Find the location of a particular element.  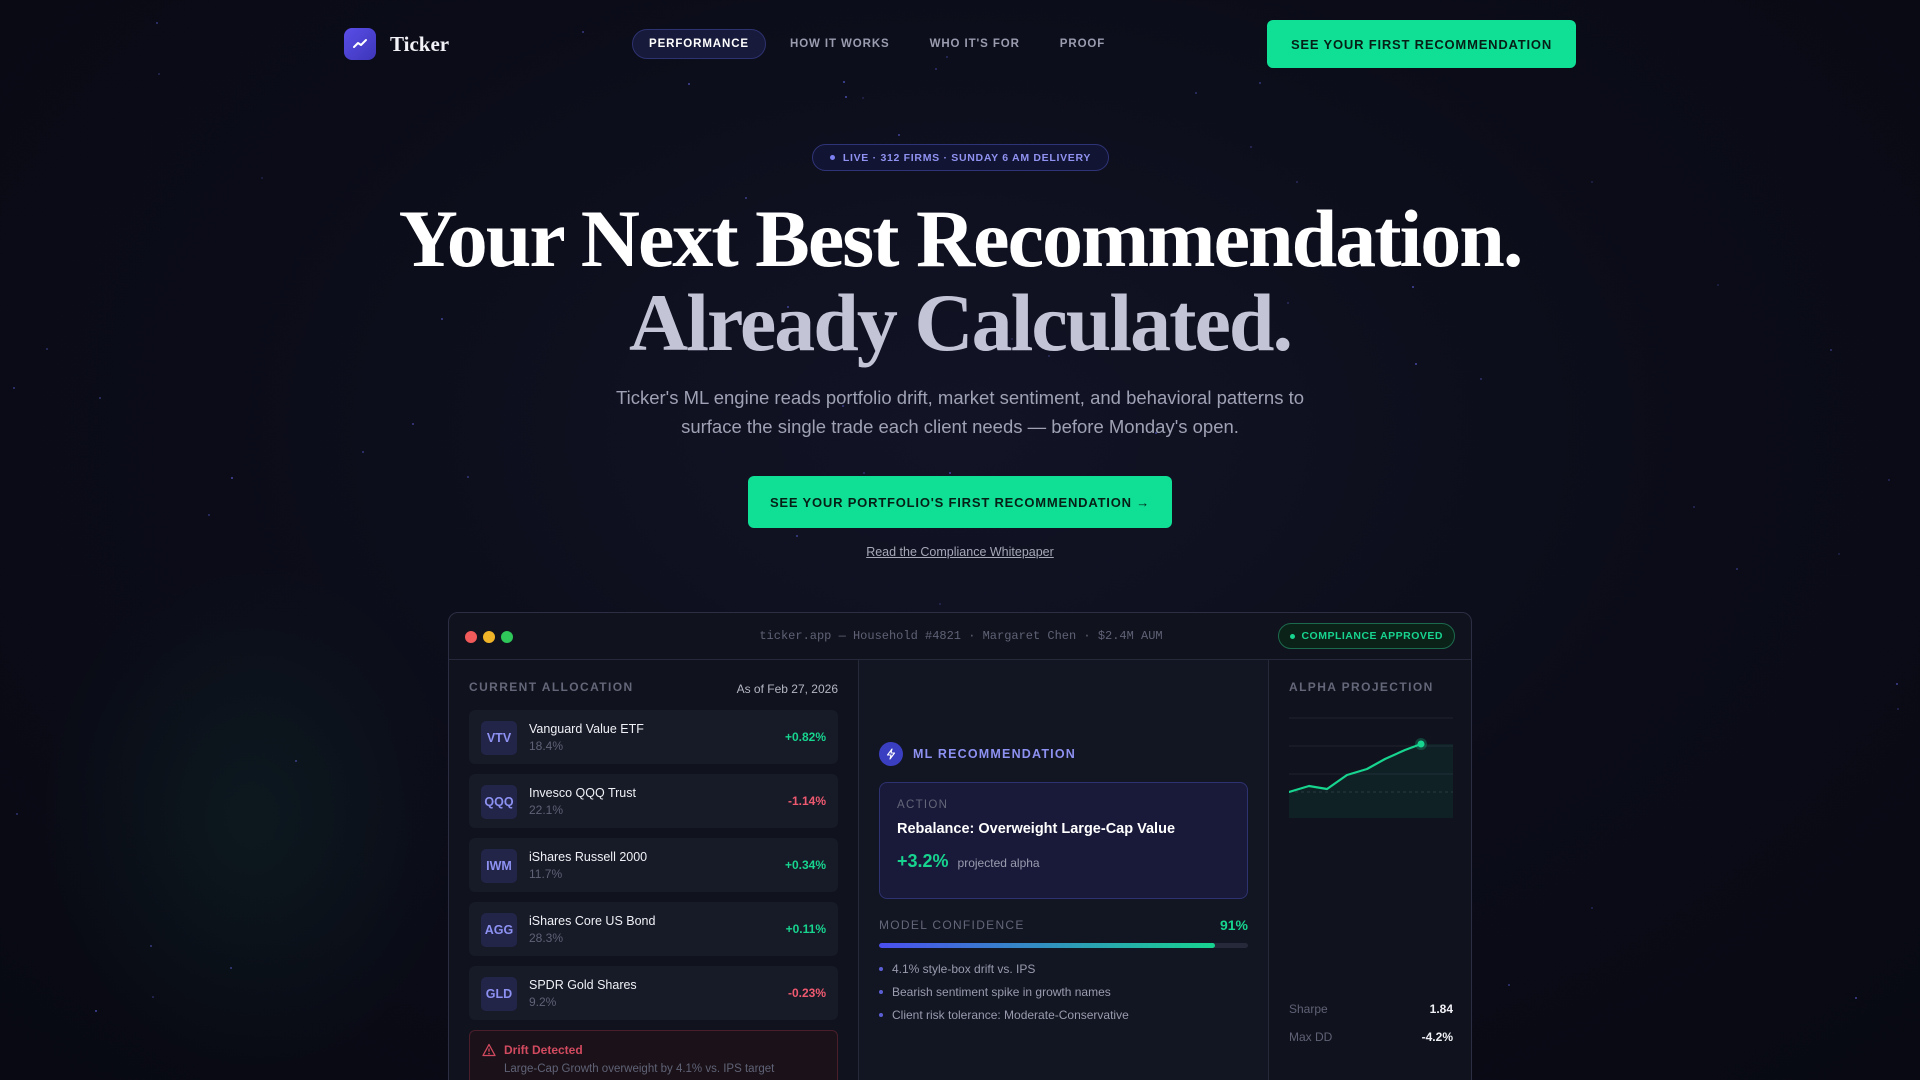

live-dot-icon is located at coordinates (832, 157).